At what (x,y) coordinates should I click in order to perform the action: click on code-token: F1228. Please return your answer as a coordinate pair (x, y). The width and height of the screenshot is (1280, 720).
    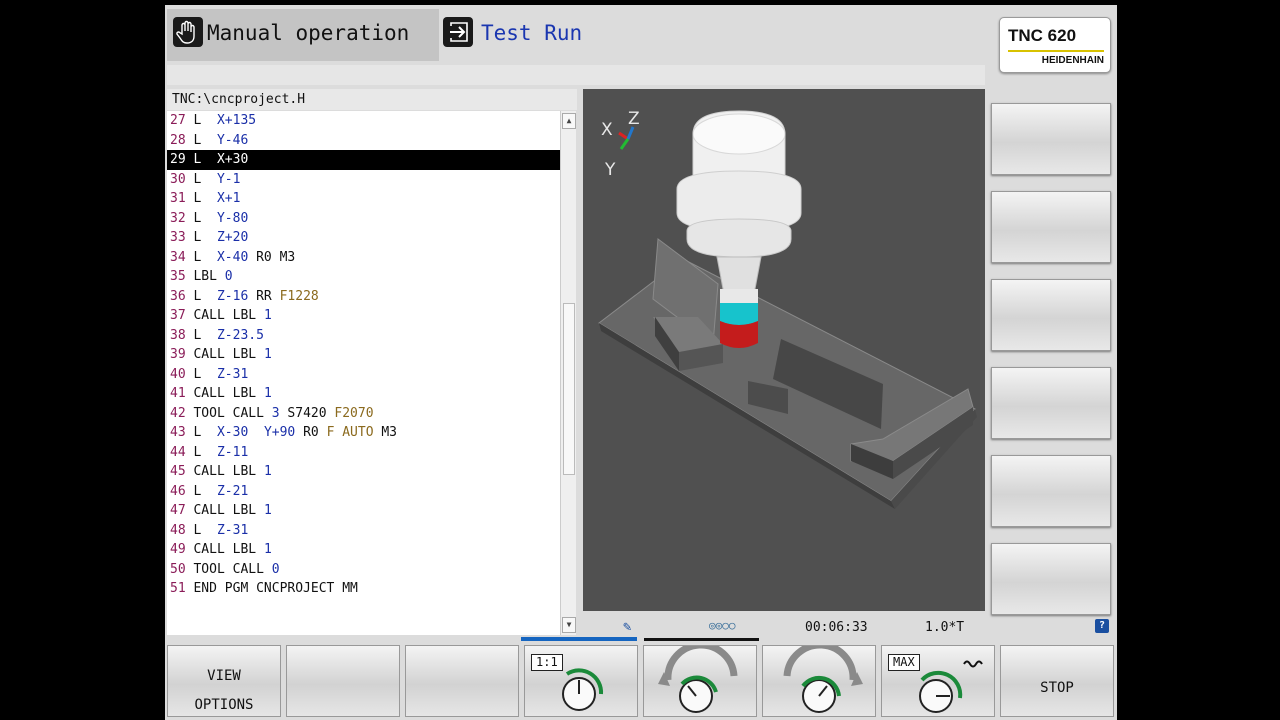
    Looking at the image, I should click on (299, 296).